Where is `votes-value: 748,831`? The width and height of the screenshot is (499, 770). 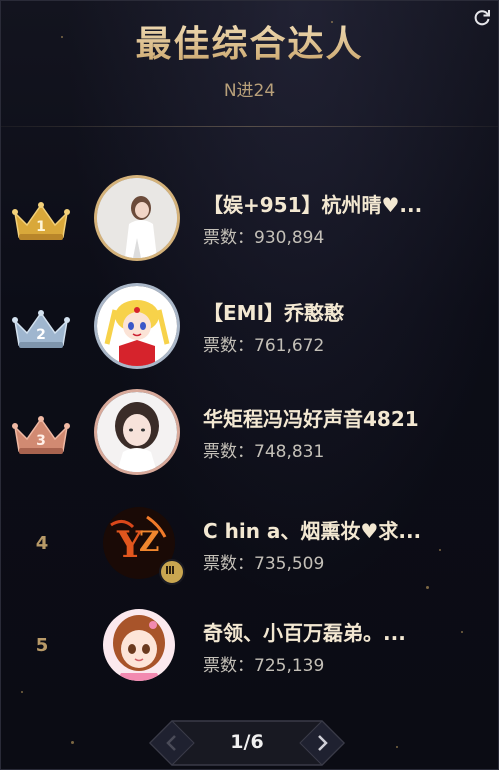 votes-value: 748,831 is located at coordinates (289, 452).